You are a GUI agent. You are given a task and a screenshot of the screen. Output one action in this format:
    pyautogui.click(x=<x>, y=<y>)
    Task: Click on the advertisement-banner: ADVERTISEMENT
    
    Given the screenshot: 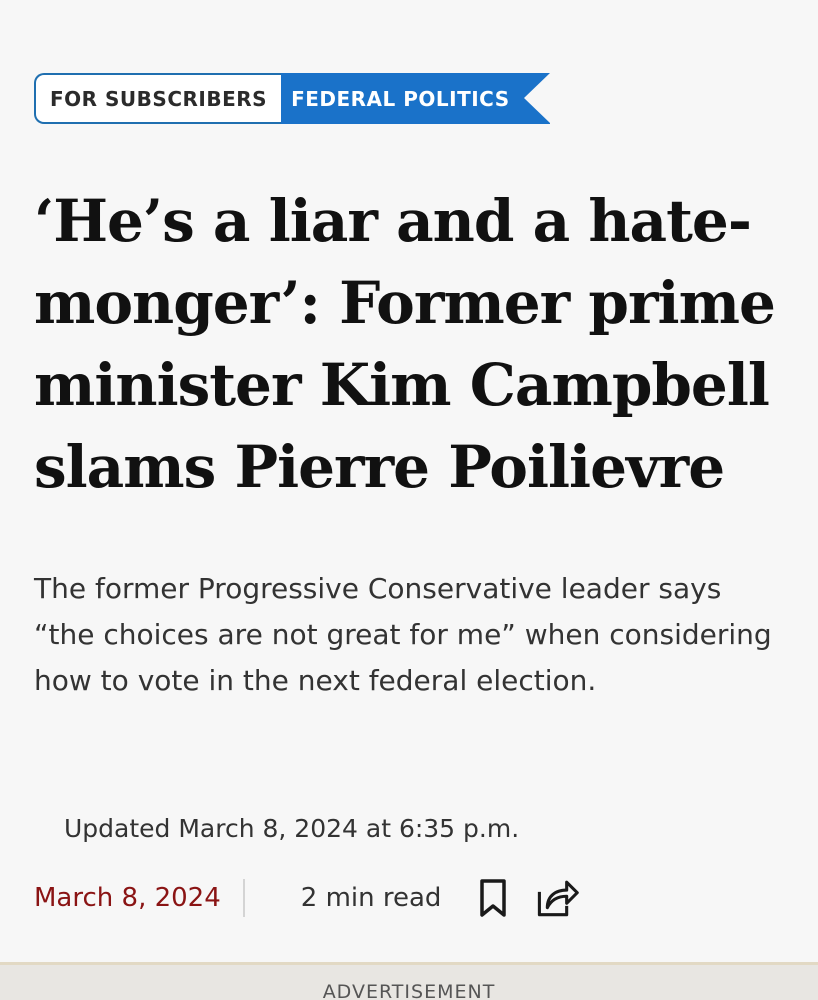 What is the action you would take?
    pyautogui.click(x=409, y=981)
    